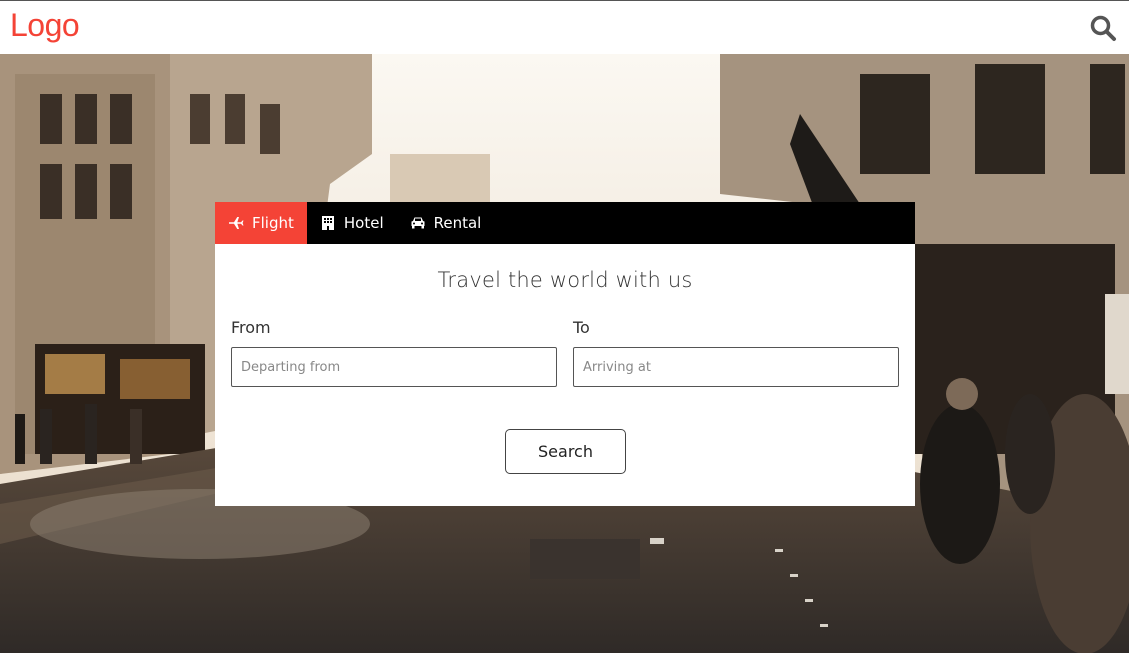  Describe the element at coordinates (45, 25) in the screenshot. I see `logo: Logo` at that location.